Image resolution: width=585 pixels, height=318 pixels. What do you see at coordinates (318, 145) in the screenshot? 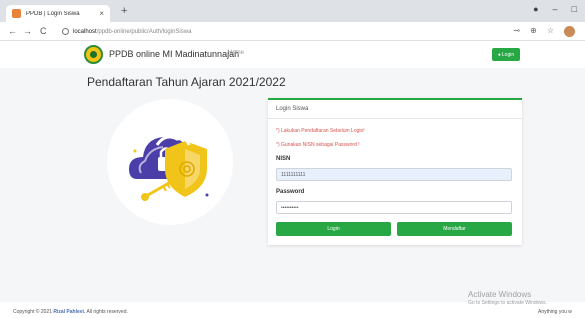
I see `note-password-hint: *) Gunakan NISN sebagai Password !` at bounding box center [318, 145].